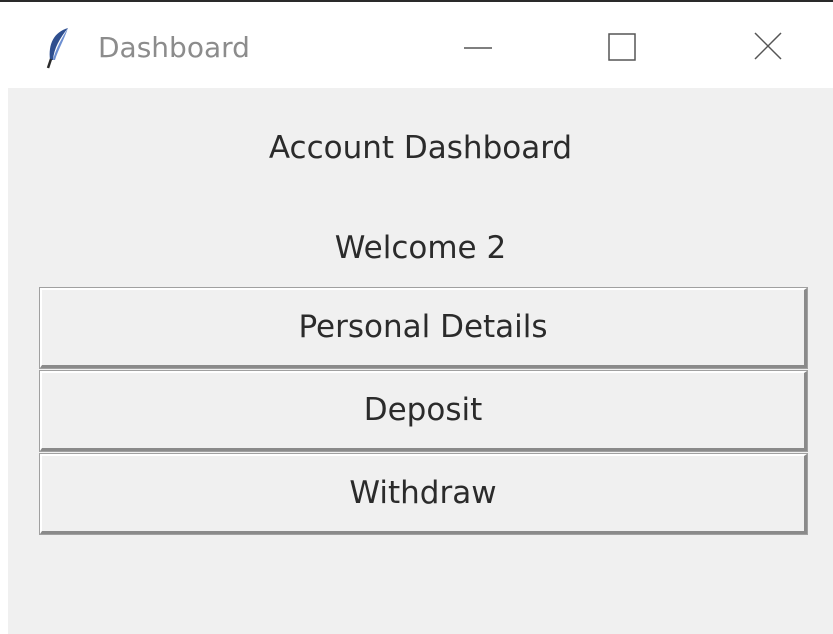 The height and width of the screenshot is (634, 833). Describe the element at coordinates (423, 411) in the screenshot. I see `deposit-button: Deposit` at that location.